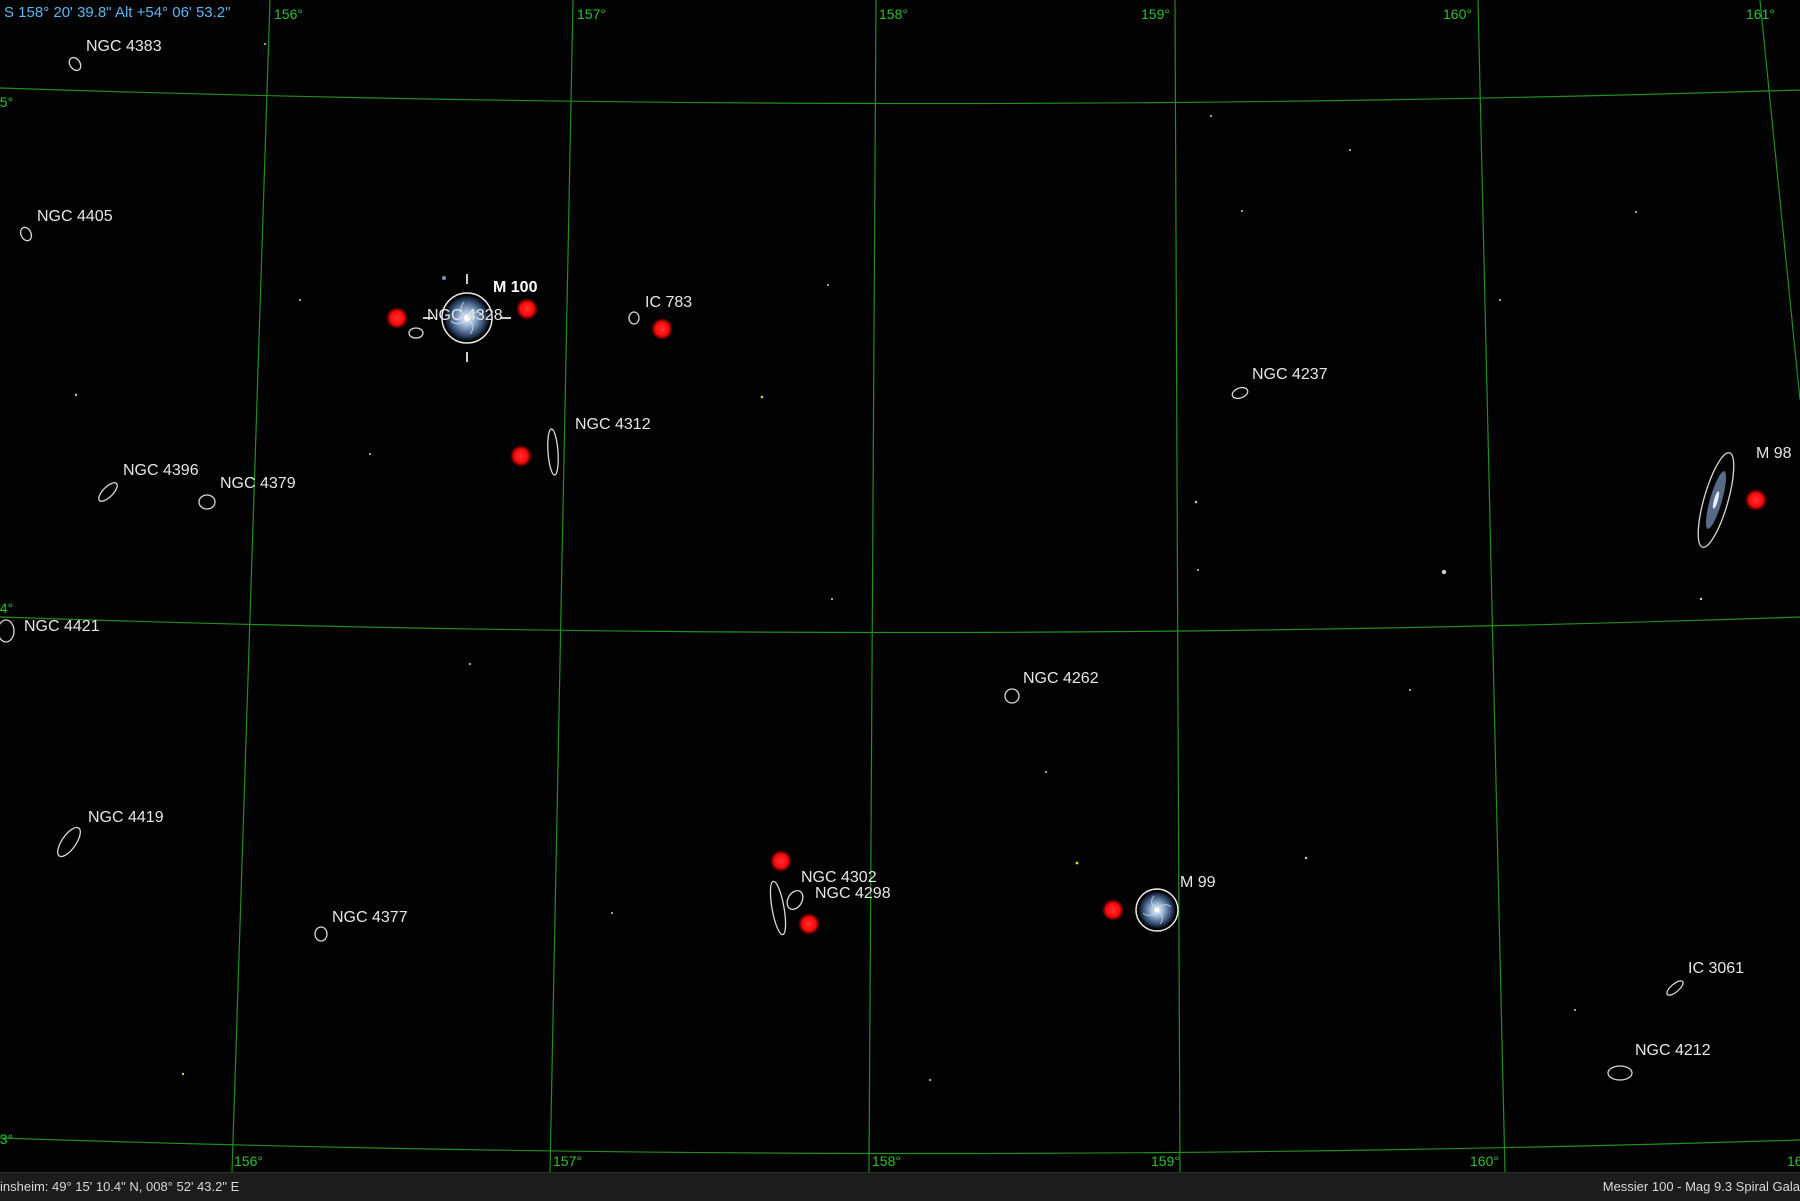 The width and height of the screenshot is (1800, 1201). I want to click on label-ic783: IC 783, so click(668, 303).